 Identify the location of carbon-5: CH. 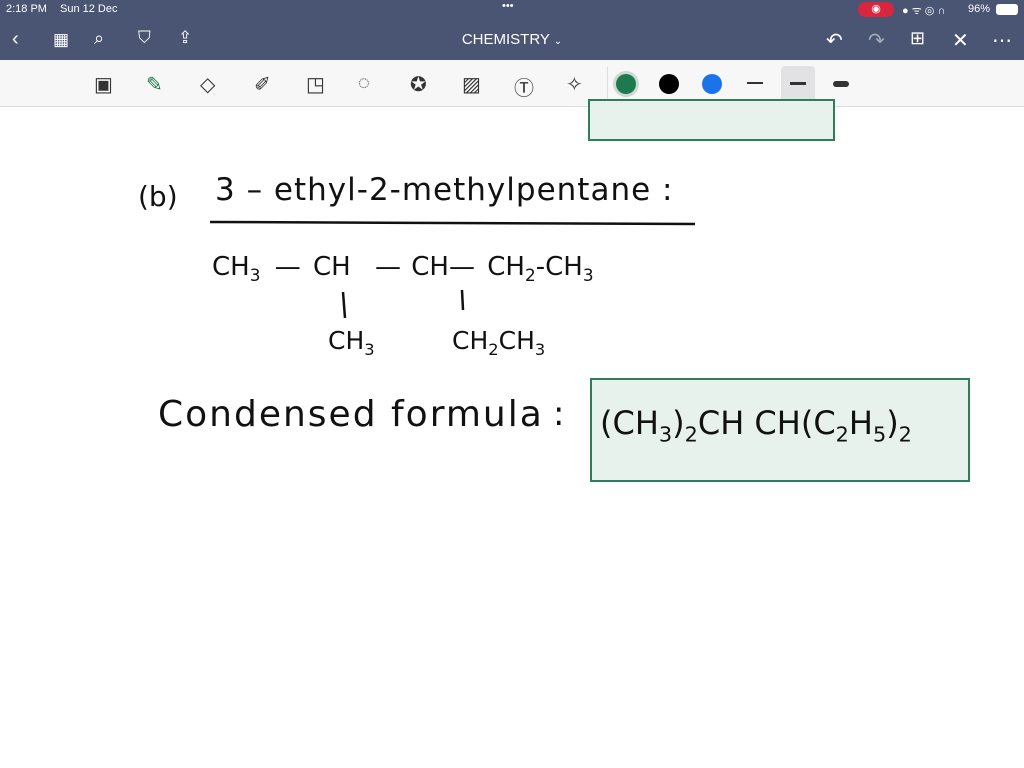
(564, 267).